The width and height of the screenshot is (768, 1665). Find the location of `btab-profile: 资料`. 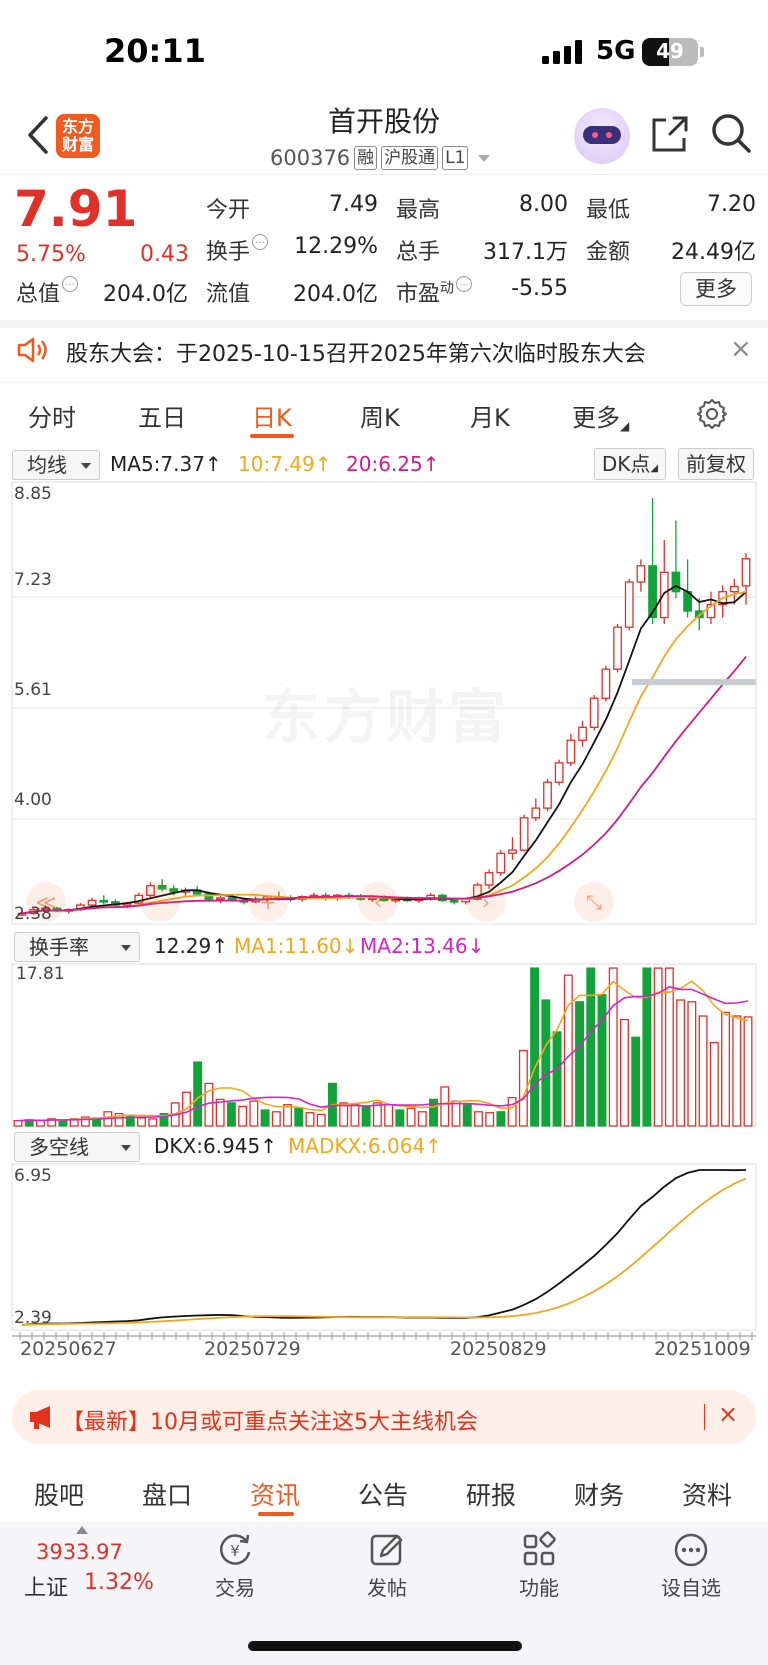

btab-profile: 资料 is located at coordinates (707, 1494).